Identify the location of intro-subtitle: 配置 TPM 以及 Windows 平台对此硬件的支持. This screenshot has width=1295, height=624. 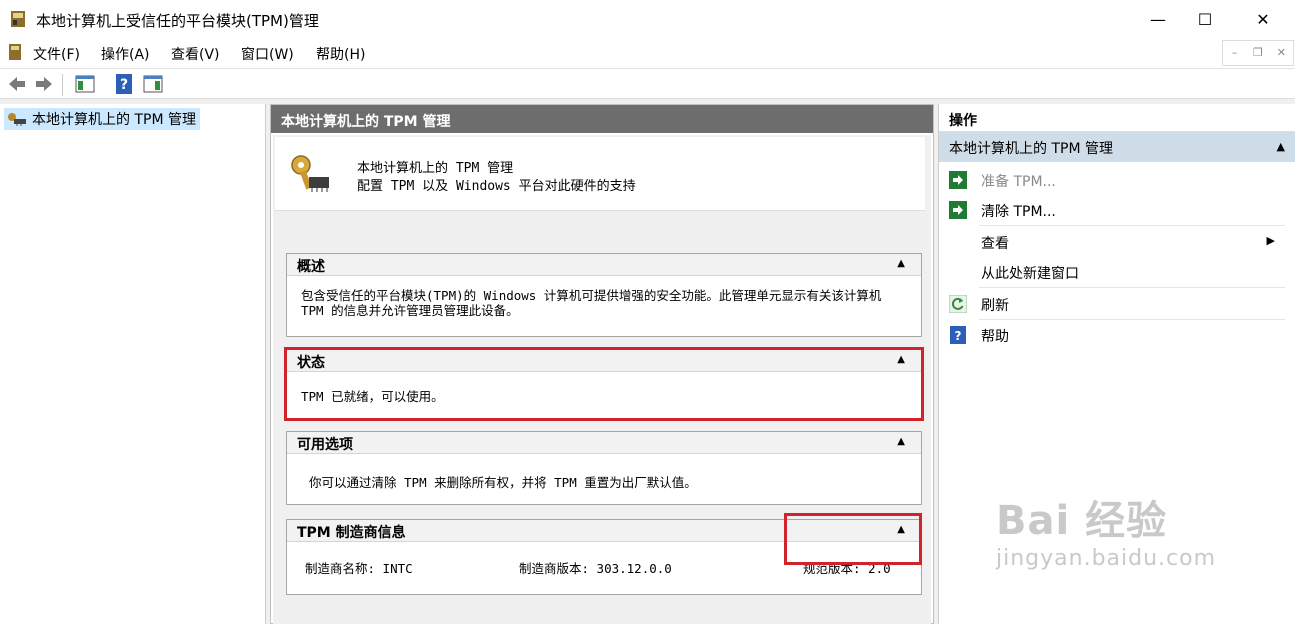
(496, 186).